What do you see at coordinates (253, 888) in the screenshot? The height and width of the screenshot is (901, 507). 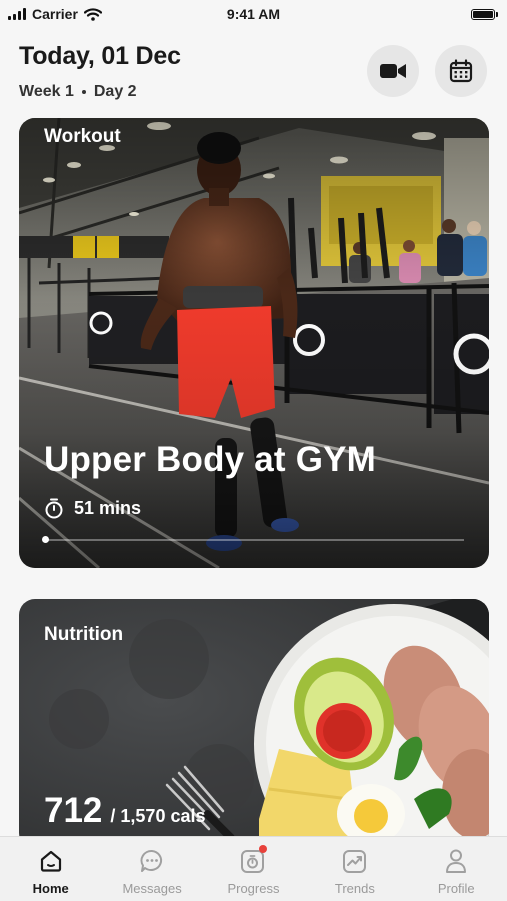 I see `tab-label: Progress` at bounding box center [253, 888].